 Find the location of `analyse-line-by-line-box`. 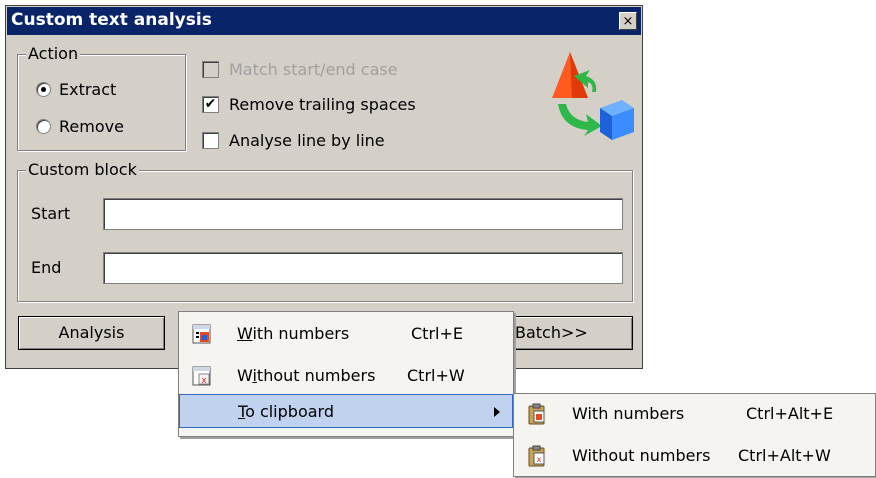

analyse-line-by-line-box is located at coordinates (210, 140).